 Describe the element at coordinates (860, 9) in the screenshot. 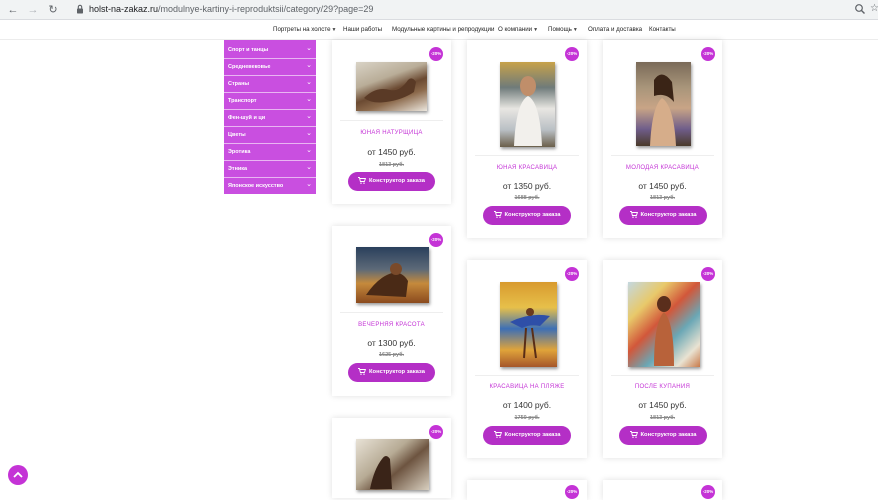

I see `zoom-icon` at that location.